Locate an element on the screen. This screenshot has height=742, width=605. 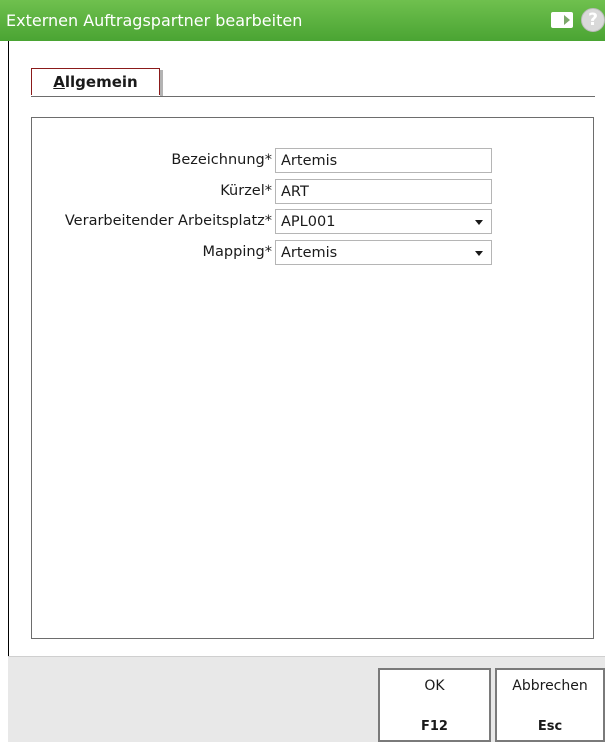
help-icon: ? is located at coordinates (593, 20).